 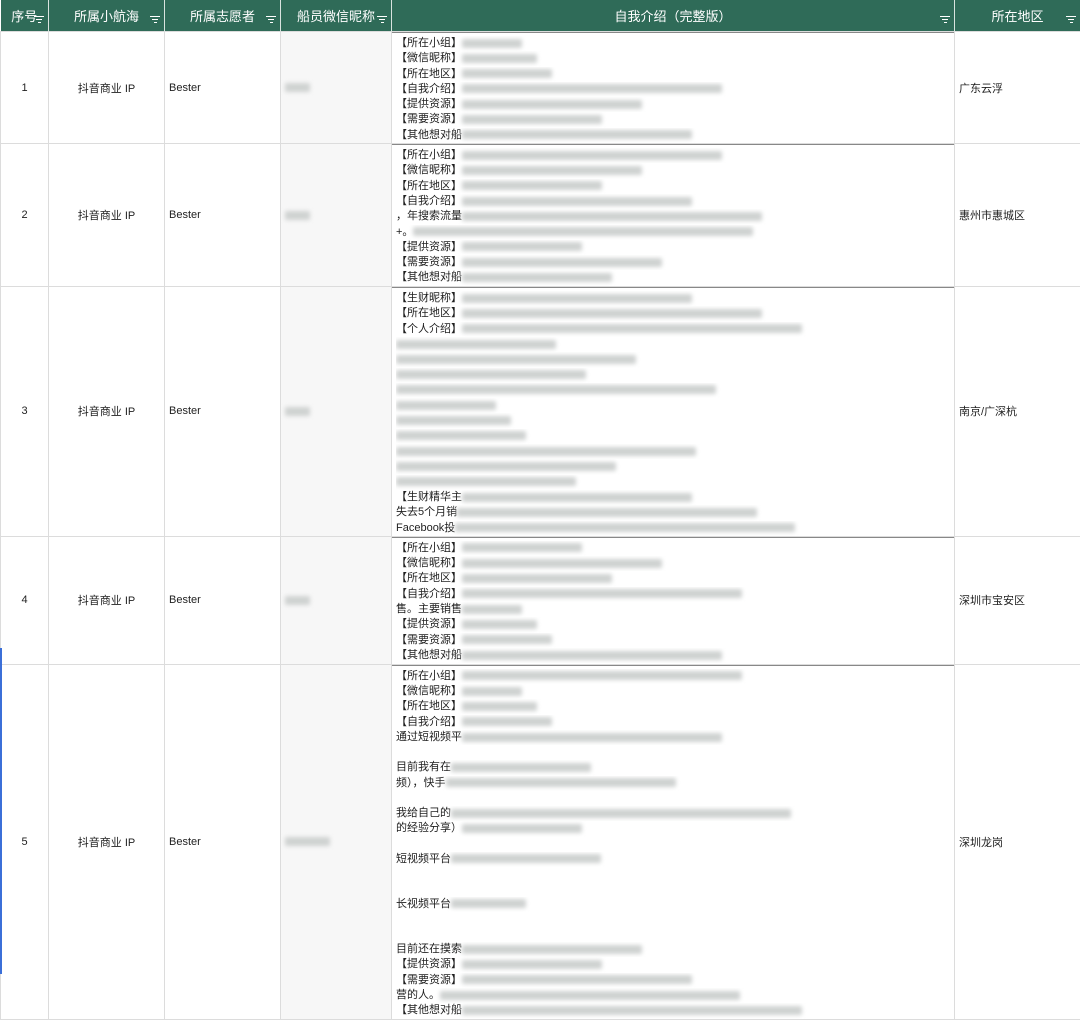 What do you see at coordinates (336, 16) in the screenshot?
I see `column-header-nick: 船员微信昵称` at bounding box center [336, 16].